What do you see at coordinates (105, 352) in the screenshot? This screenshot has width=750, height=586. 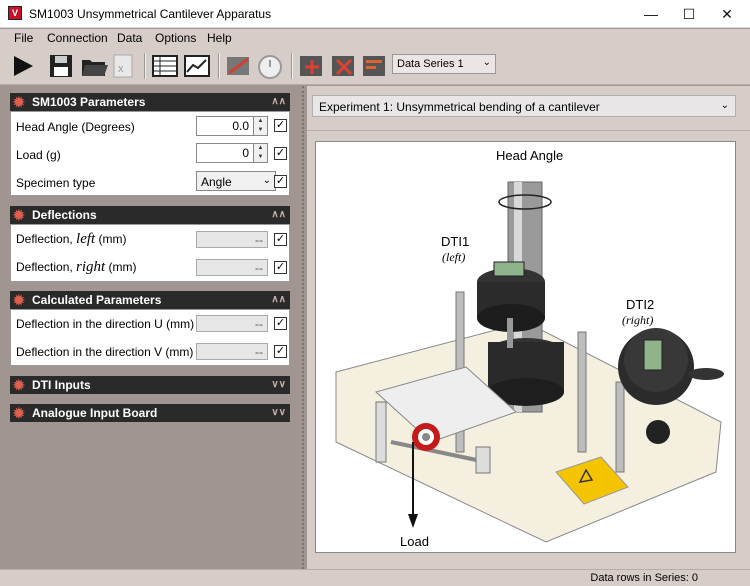 I see `deflection-v-label: Deflection in the direction V (mm)` at bounding box center [105, 352].